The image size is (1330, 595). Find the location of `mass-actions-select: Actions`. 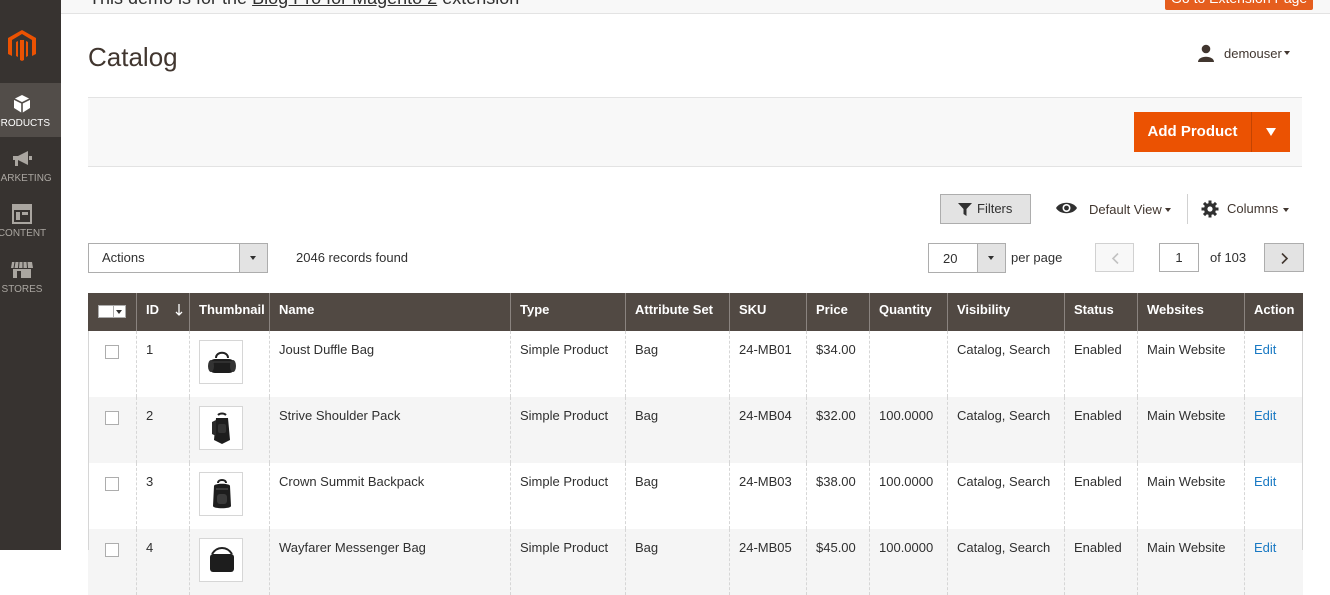

mass-actions-select: Actions is located at coordinates (178, 258).